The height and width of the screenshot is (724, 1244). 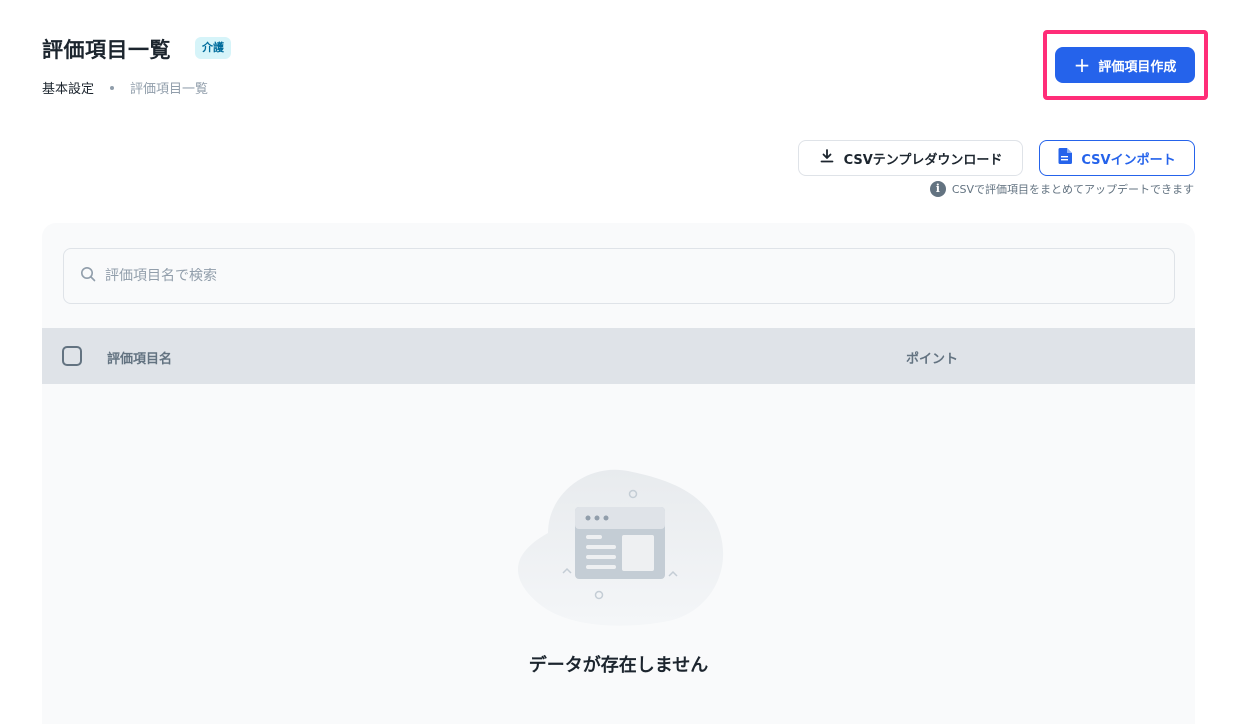 What do you see at coordinates (1072, 189) in the screenshot?
I see `help-text-label: CSVで評価項目をまとめてアップデートできます` at bounding box center [1072, 189].